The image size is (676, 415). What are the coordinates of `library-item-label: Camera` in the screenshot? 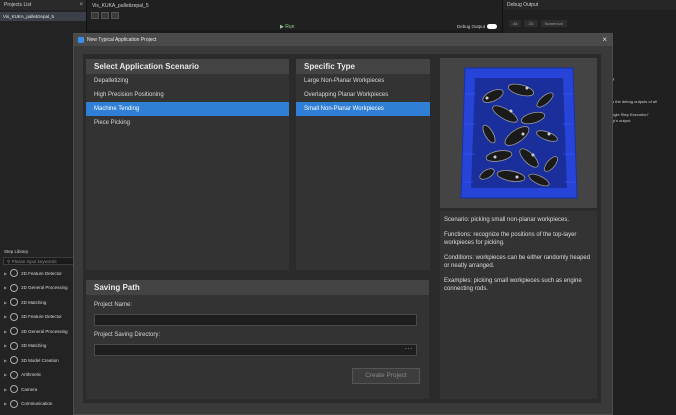 It's located at (29, 389).